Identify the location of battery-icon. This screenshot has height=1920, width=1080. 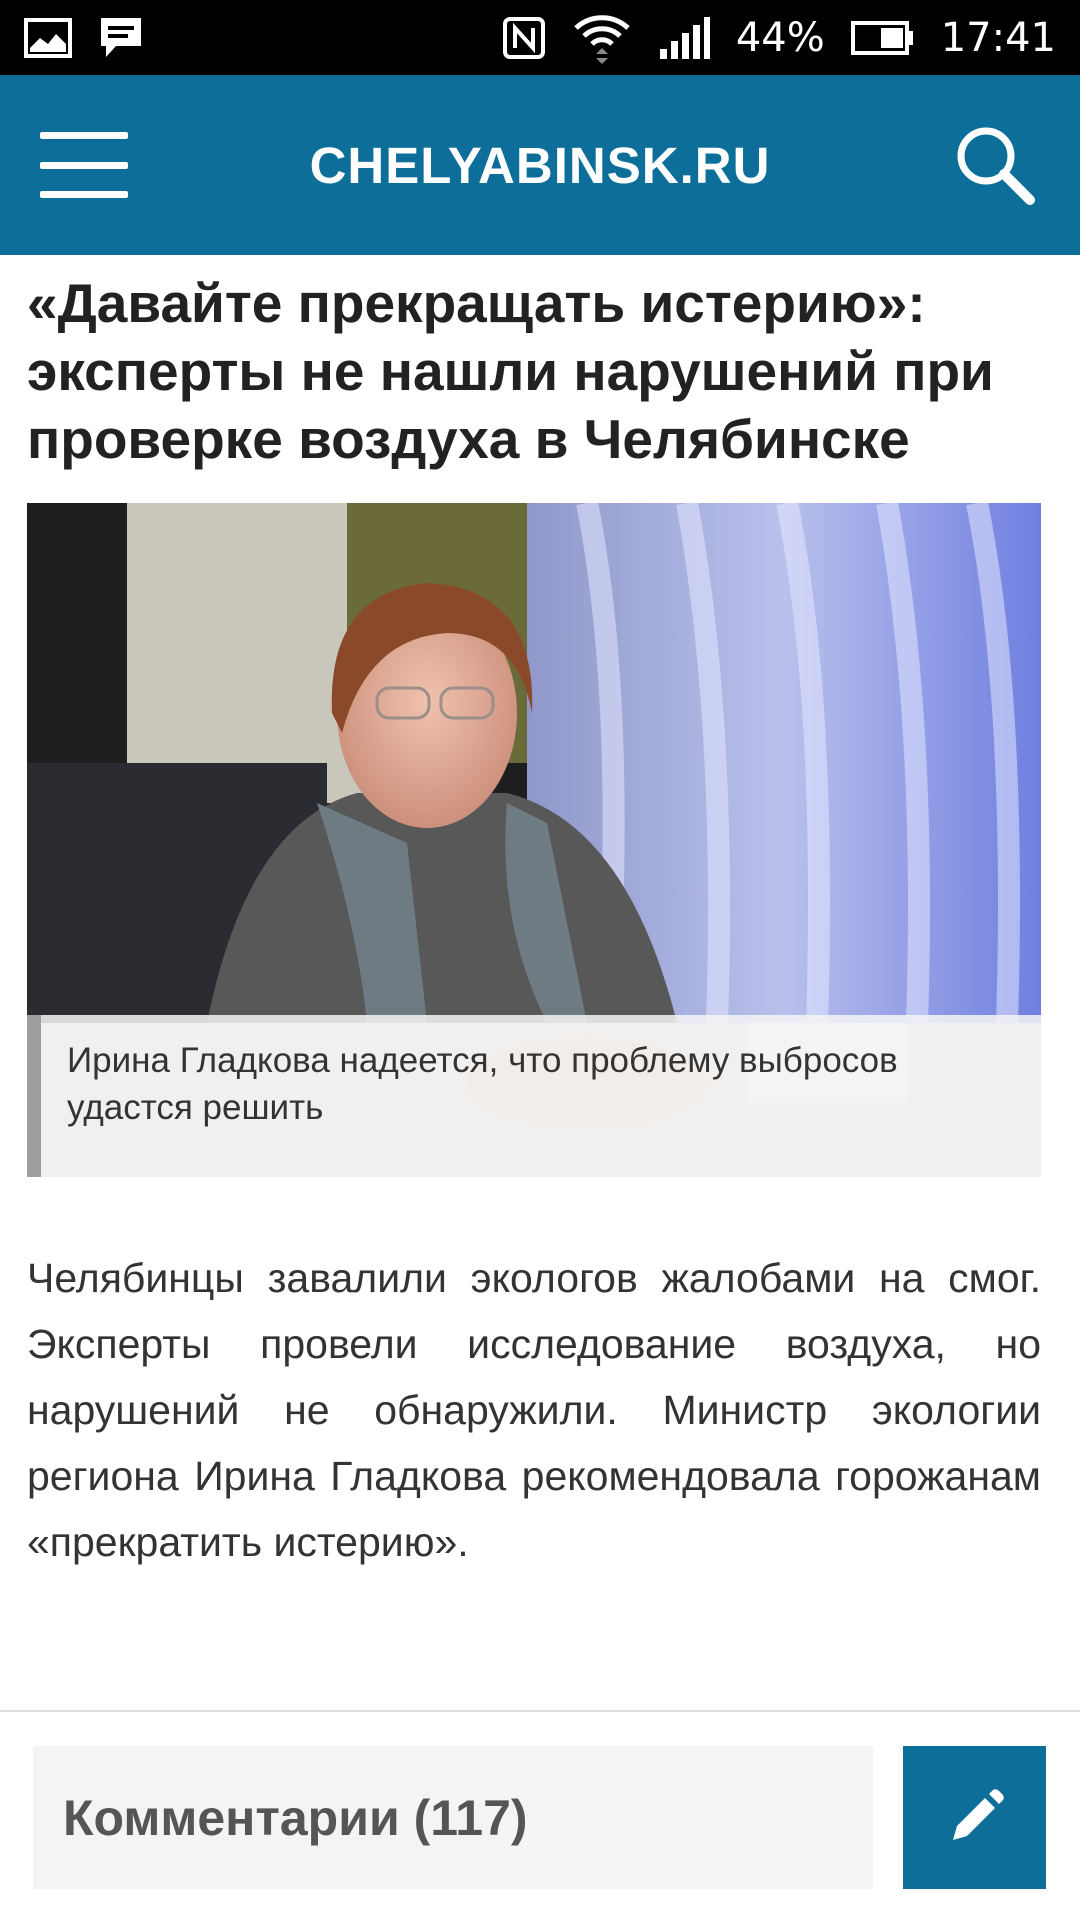
(882, 37).